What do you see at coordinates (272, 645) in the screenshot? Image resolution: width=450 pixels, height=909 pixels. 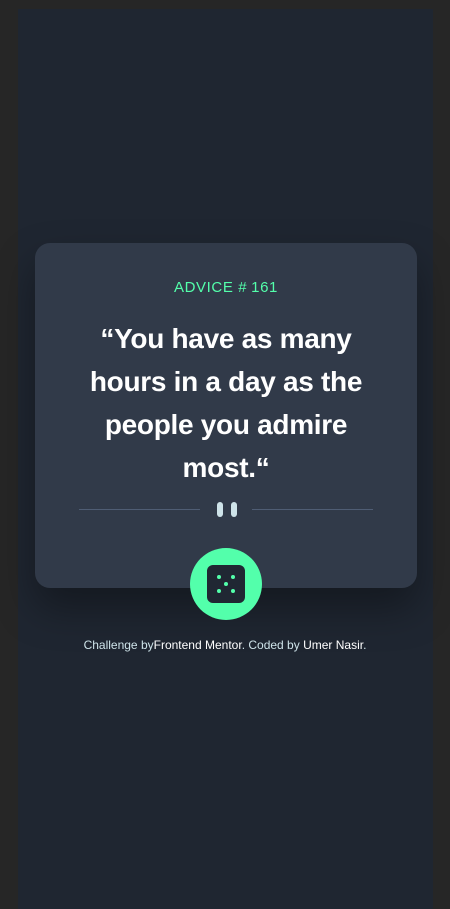 I see `attribution-coded-by: . Coded by` at bounding box center [272, 645].